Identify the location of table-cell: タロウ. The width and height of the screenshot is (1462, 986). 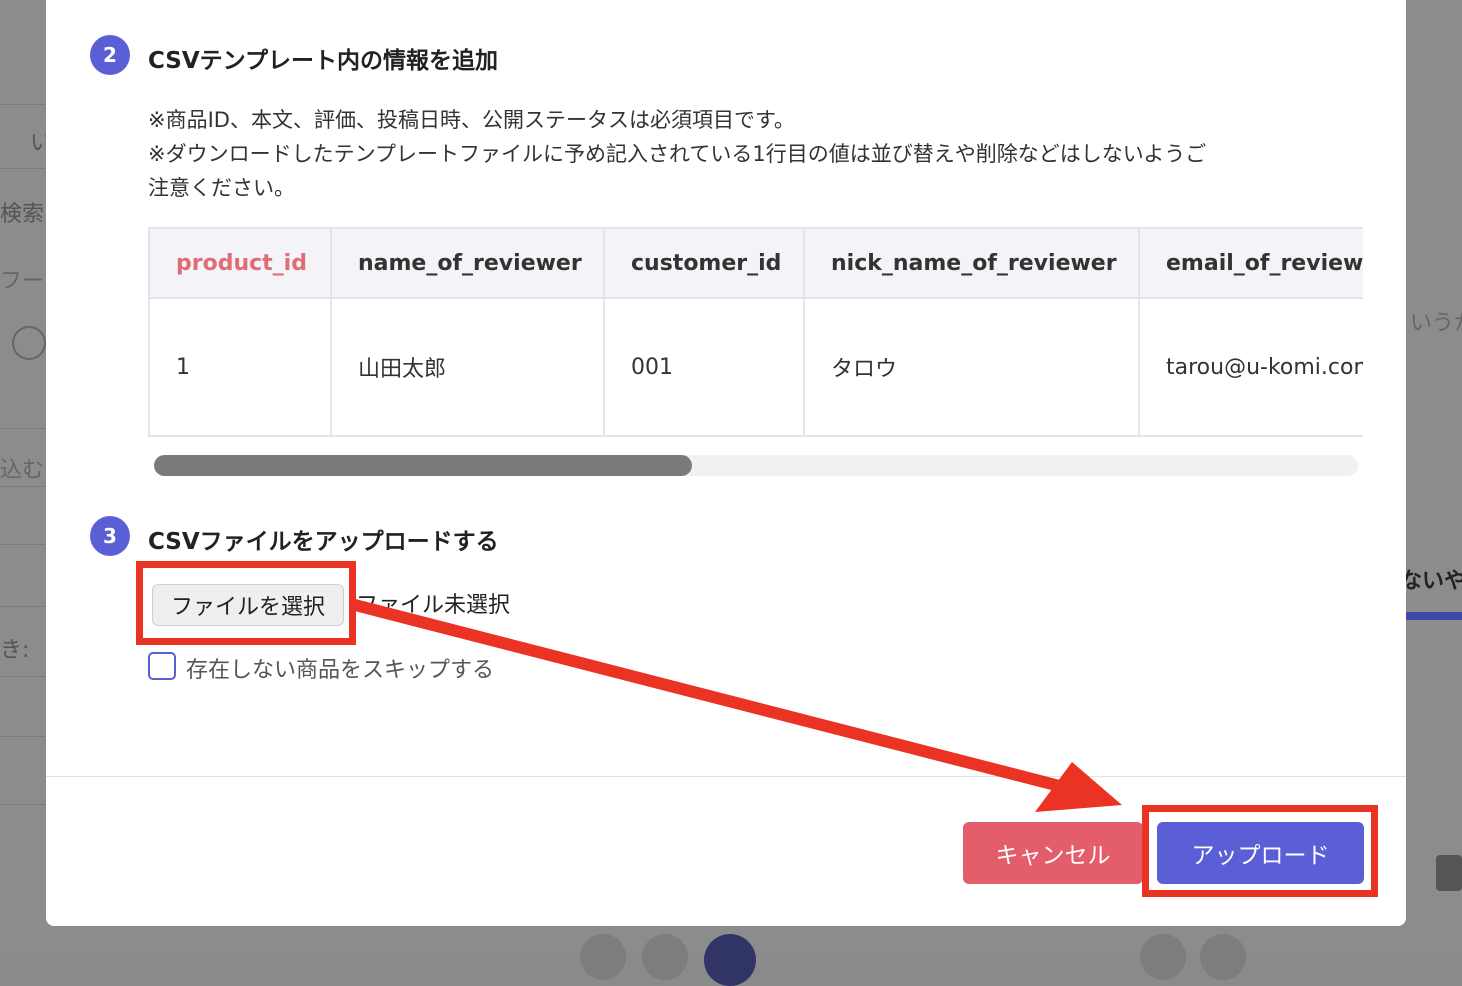
(971, 367).